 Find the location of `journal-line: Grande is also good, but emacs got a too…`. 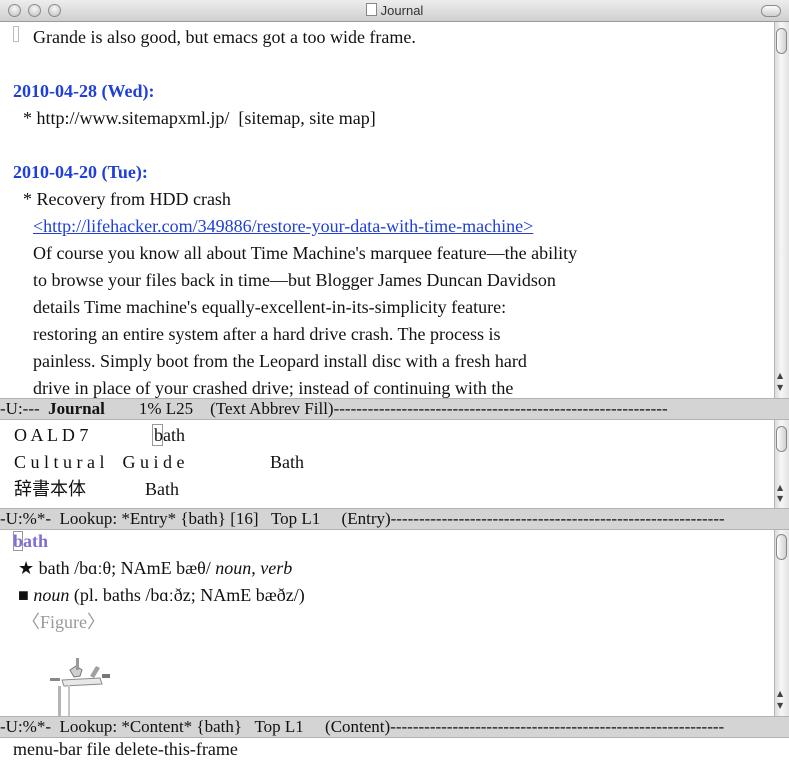

journal-line: Grande is also good, but emacs got a too… is located at coordinates (224, 37).